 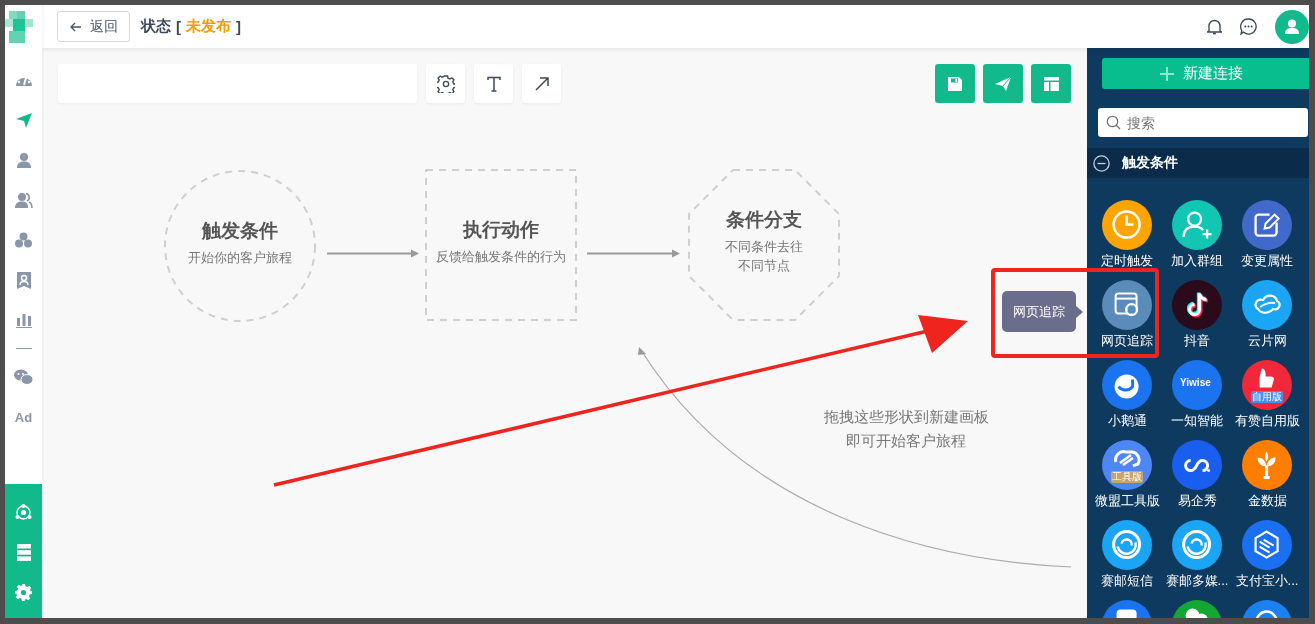 I want to click on app-label: 小鹅通, so click(x=1127, y=421).